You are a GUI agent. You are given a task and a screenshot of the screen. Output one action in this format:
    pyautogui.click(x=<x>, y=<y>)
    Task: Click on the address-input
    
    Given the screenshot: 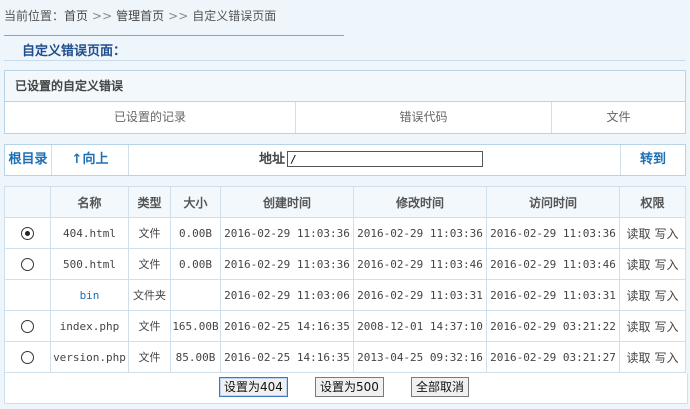 What is the action you would take?
    pyautogui.click(x=385, y=159)
    